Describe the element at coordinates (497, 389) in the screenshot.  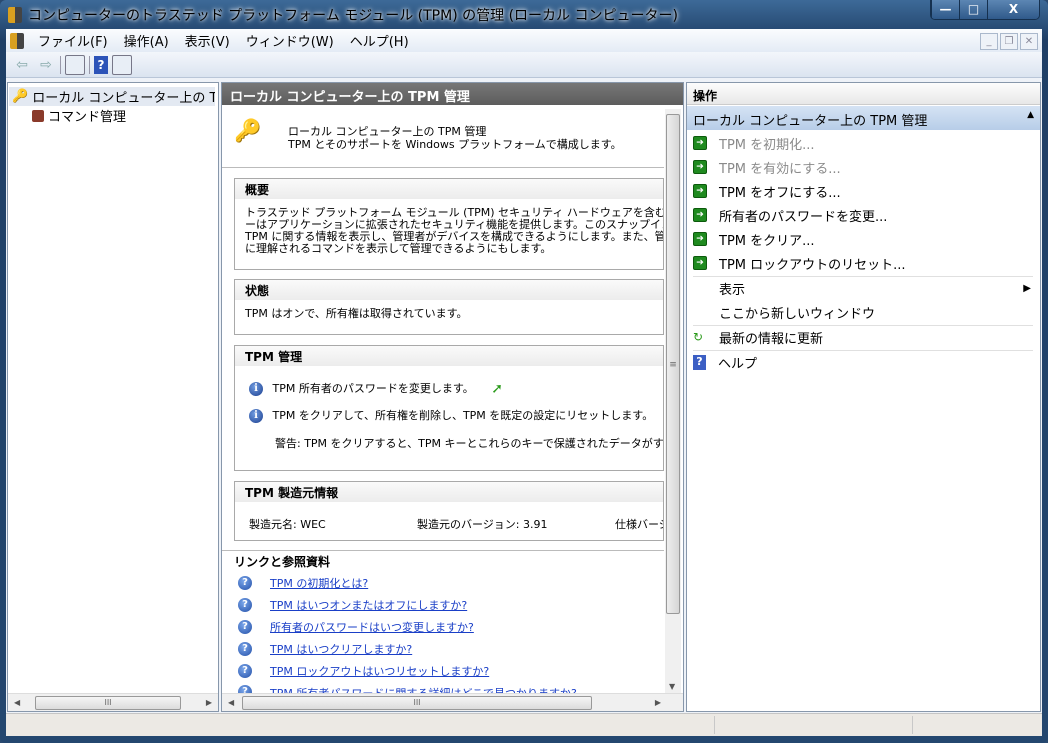
I see `go-arrow-icon: ➚` at that location.